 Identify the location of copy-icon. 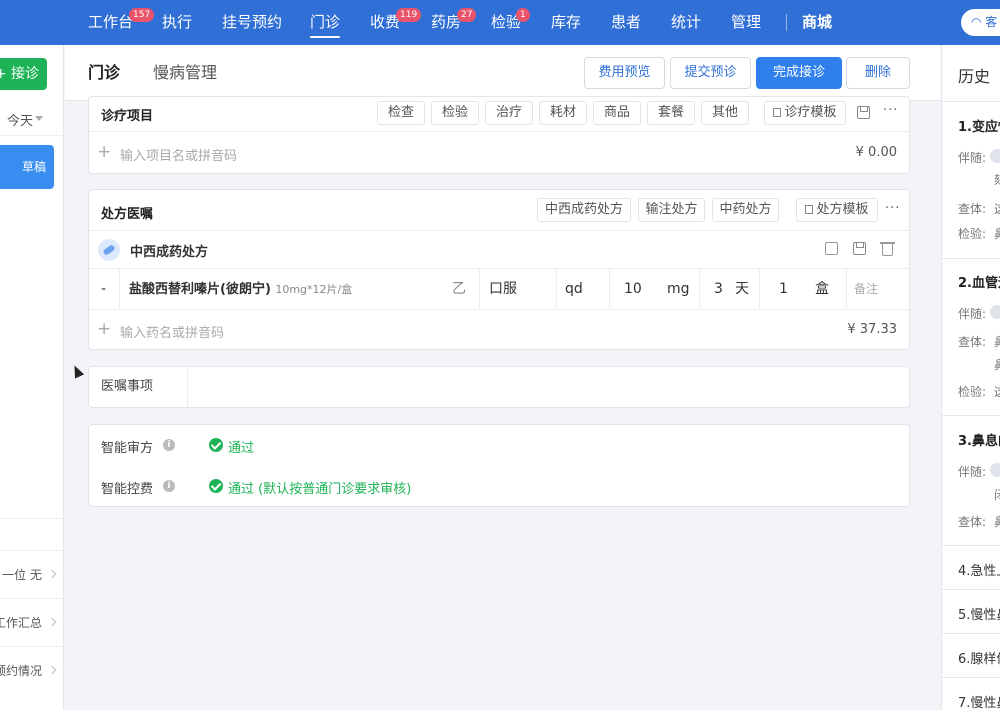
(831, 248).